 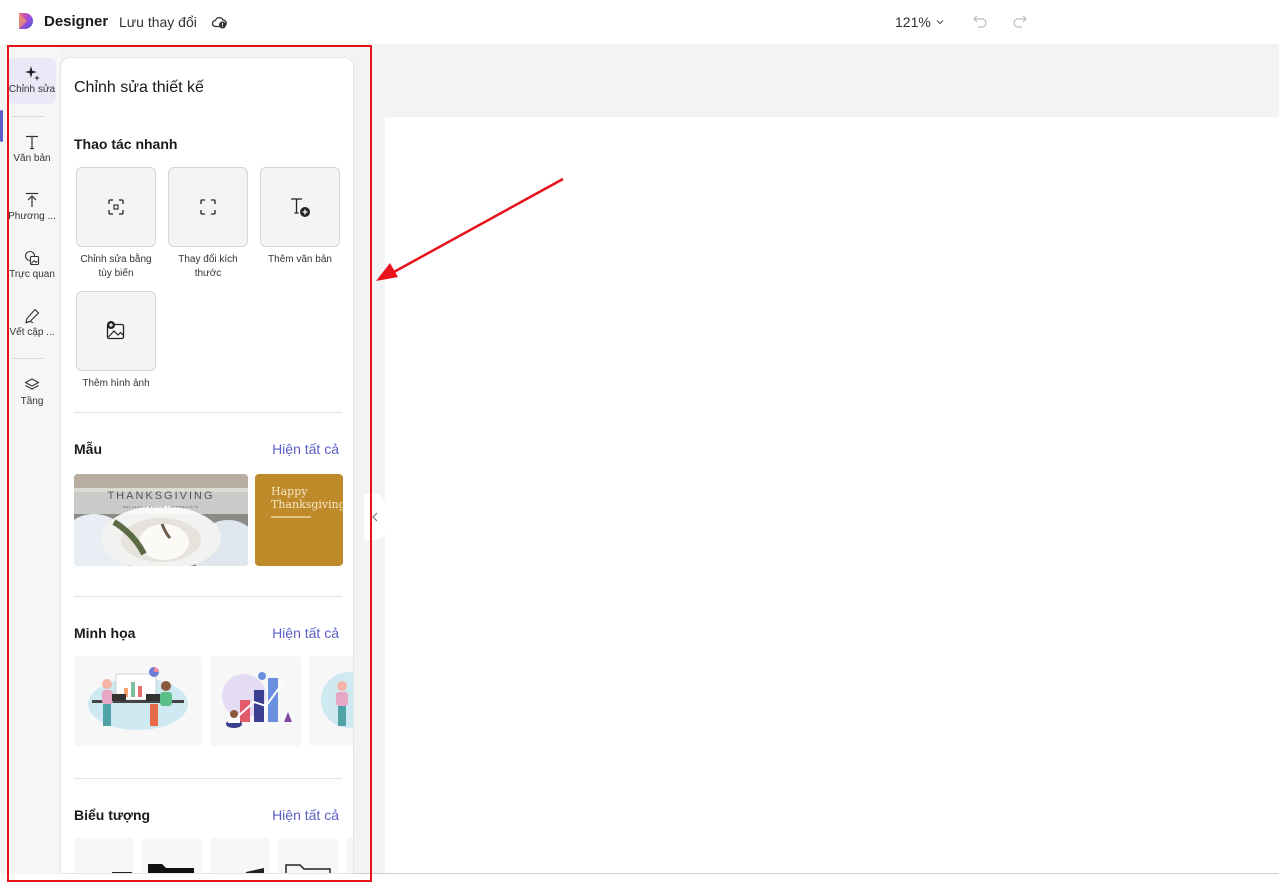 What do you see at coordinates (158, 22) in the screenshot?
I see `save-status: Lưu thay đổi` at bounding box center [158, 22].